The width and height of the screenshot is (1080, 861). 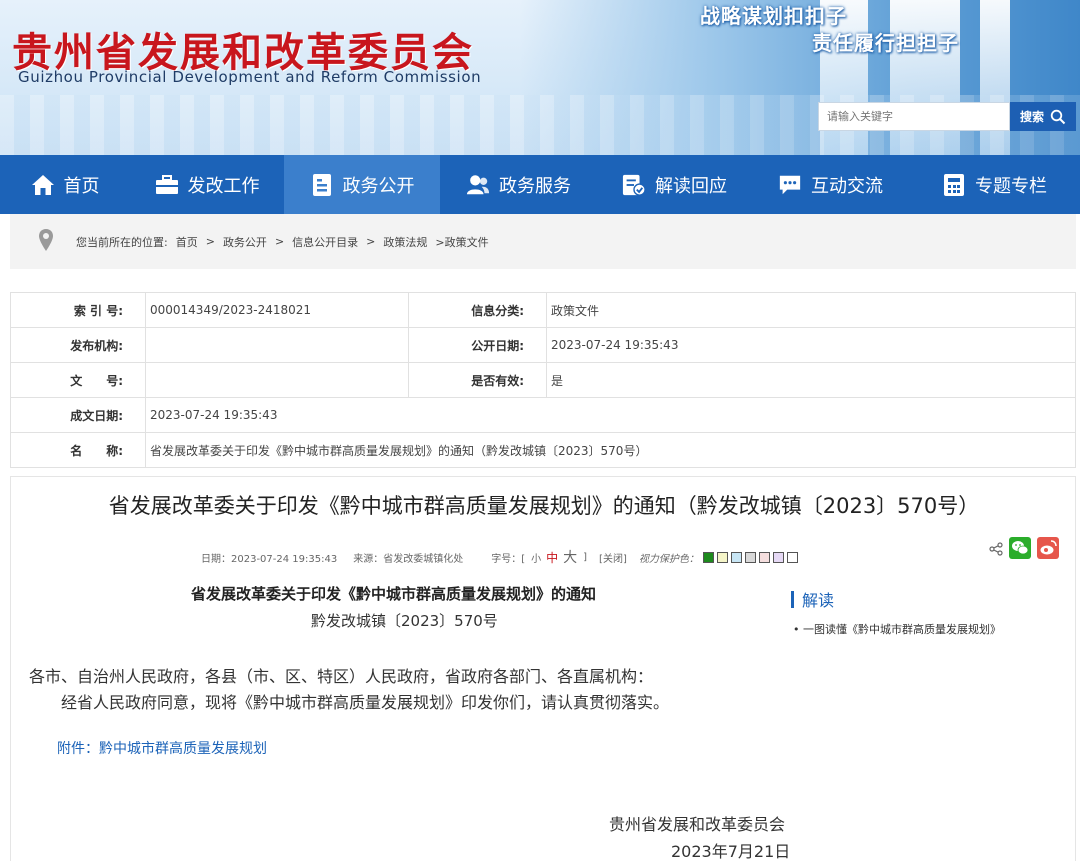 What do you see at coordinates (691, 186) in the screenshot?
I see `nav-item-label: 解读回应` at bounding box center [691, 186].